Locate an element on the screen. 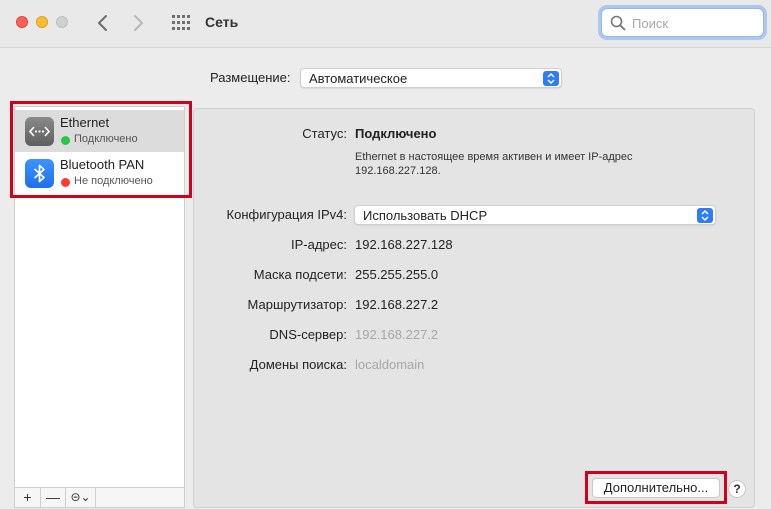 The image size is (771, 509). router-value: 192.168.227.2 is located at coordinates (397, 304).